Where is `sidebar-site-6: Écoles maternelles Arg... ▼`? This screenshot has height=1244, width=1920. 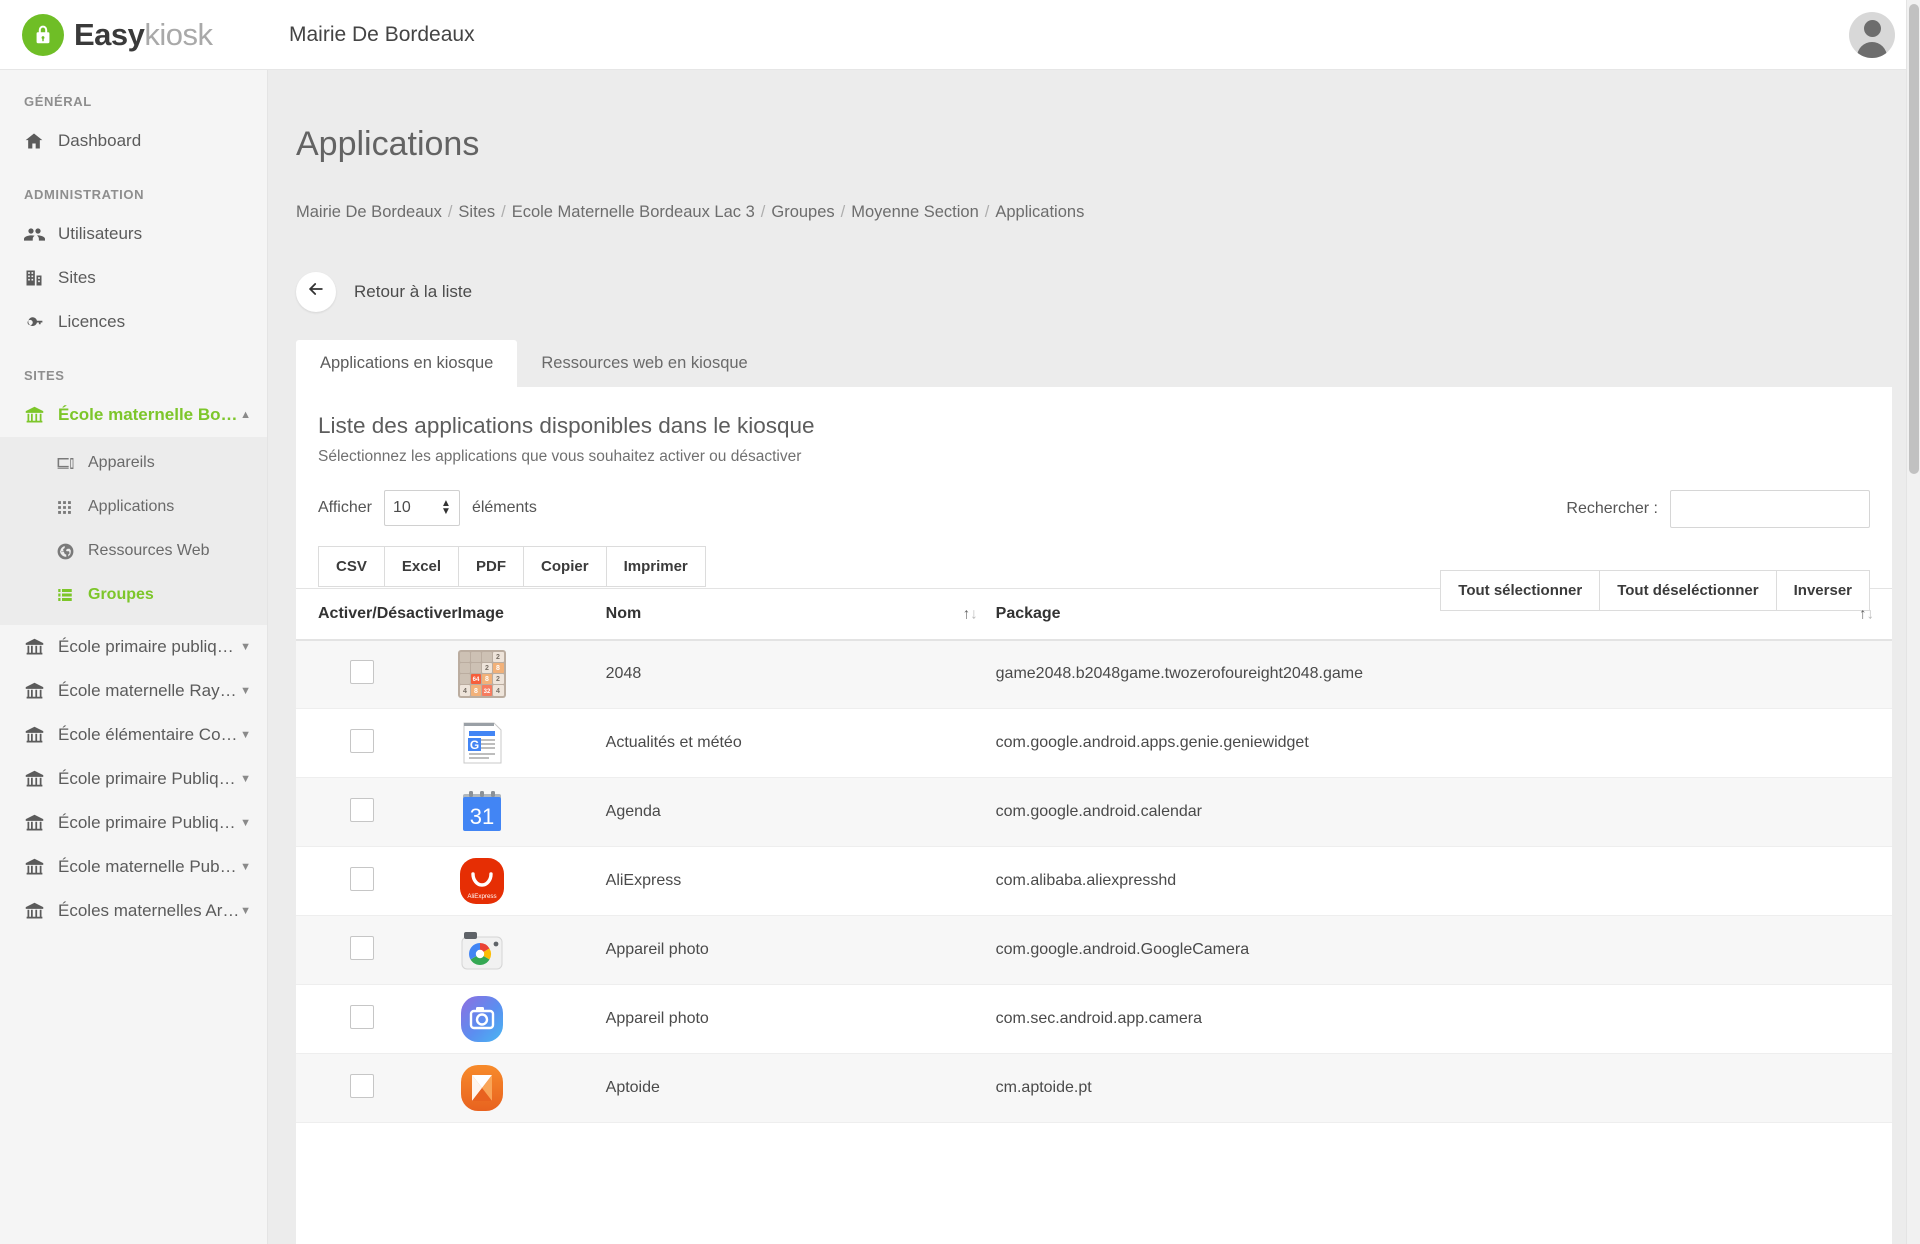
sidebar-site-6: Écoles maternelles Arg... ▼ is located at coordinates (133, 911).